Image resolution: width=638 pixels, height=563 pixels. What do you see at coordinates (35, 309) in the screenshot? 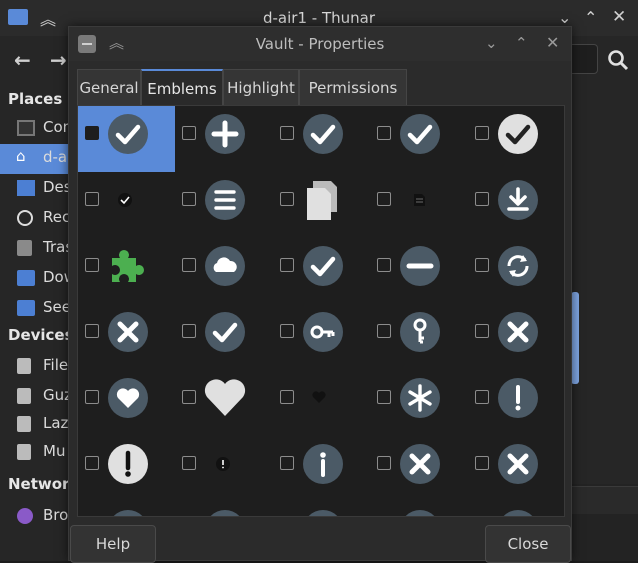
I see `sidebar-item-seen: Seen` at bounding box center [35, 309].